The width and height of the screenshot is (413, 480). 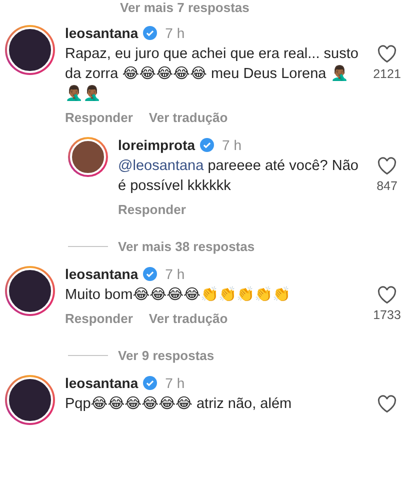 What do you see at coordinates (179, 404) in the screenshot?
I see `comment-text: Pqp😂😂😂😂😂😂 atriz não, além` at bounding box center [179, 404].